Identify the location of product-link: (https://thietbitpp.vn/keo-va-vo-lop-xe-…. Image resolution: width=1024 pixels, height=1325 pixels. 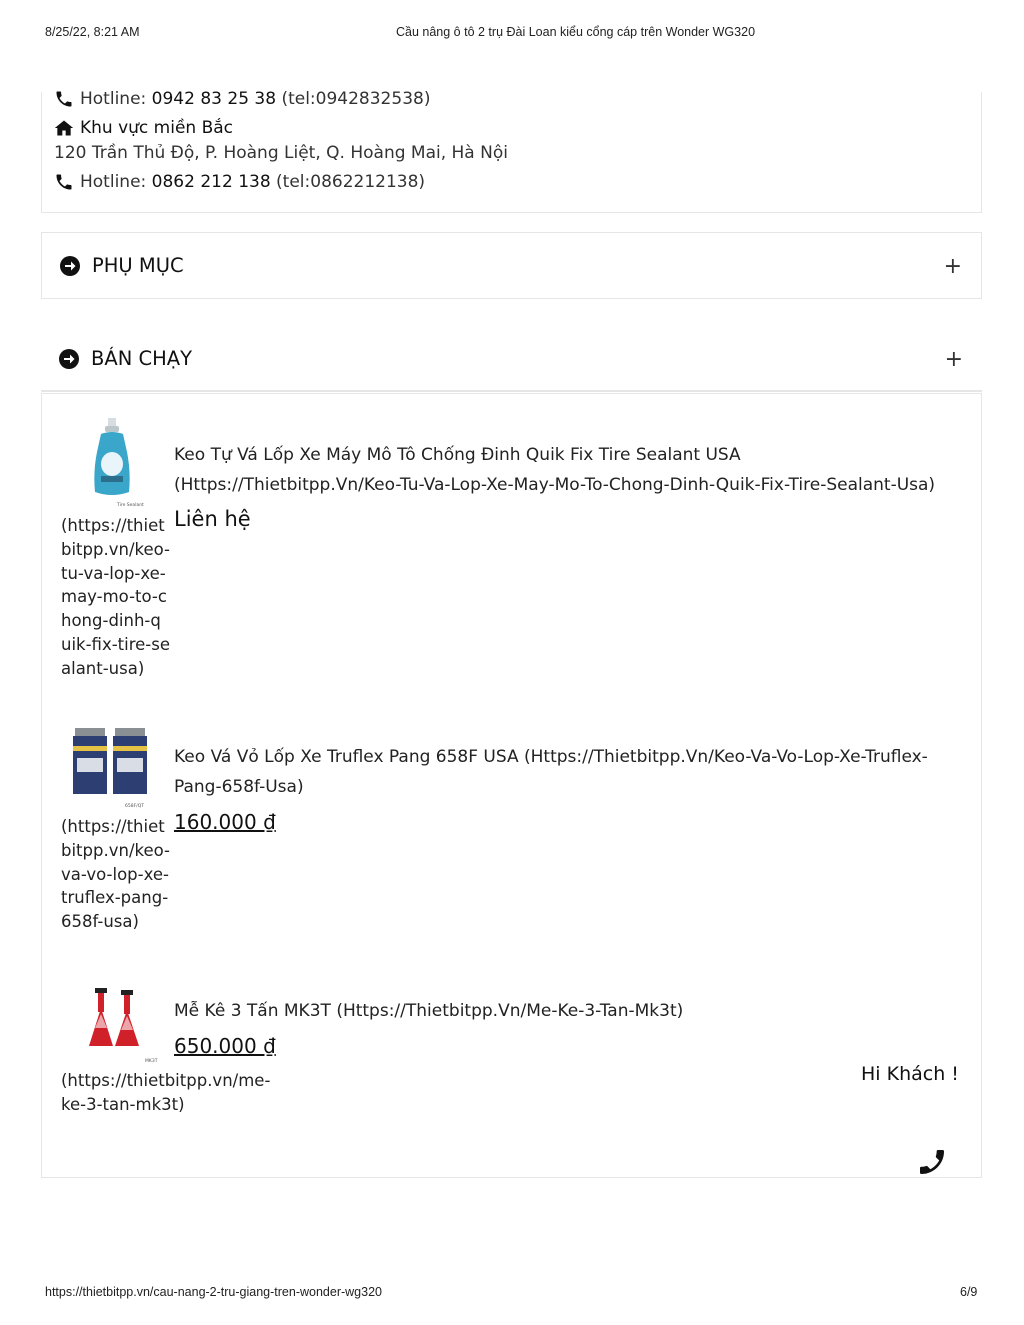
(116, 874).